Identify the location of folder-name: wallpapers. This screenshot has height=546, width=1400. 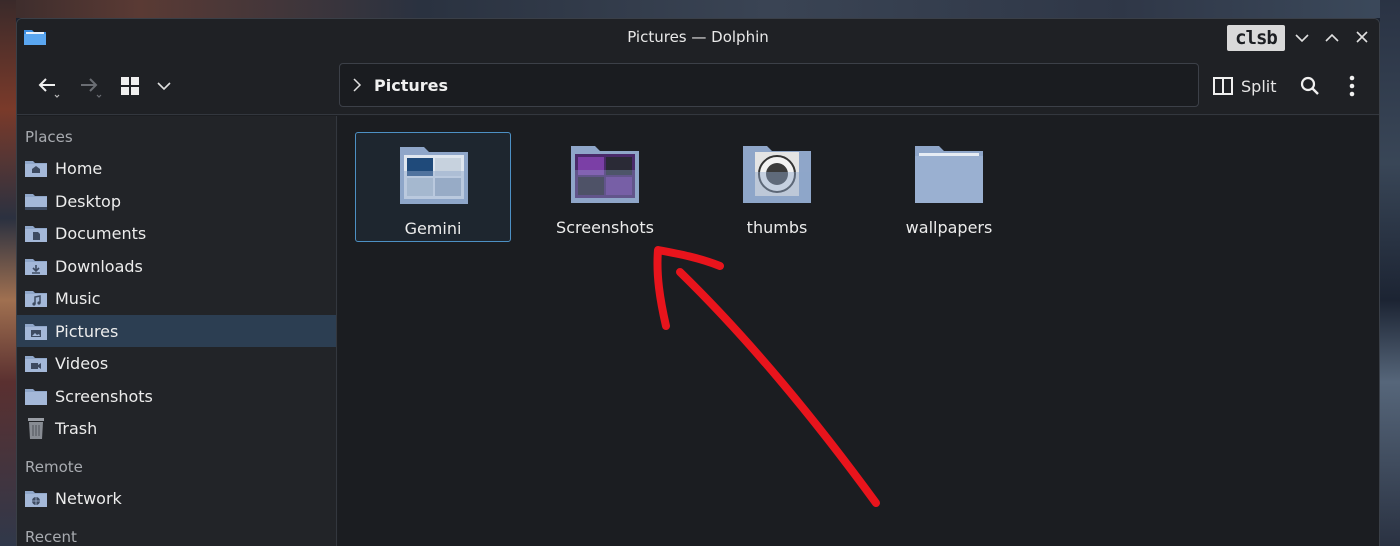
(949, 227).